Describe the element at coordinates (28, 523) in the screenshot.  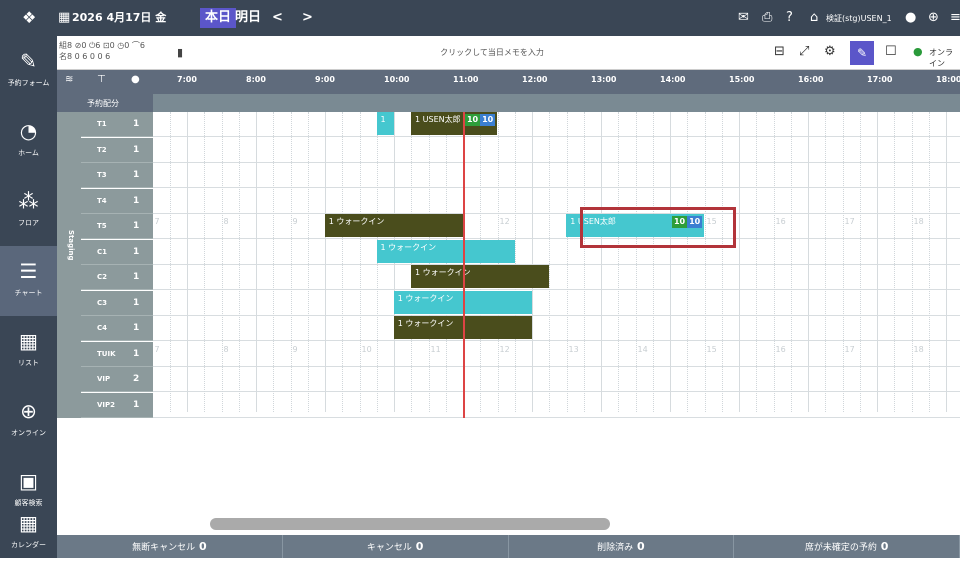
I see `calendar-icon: ▦` at that location.